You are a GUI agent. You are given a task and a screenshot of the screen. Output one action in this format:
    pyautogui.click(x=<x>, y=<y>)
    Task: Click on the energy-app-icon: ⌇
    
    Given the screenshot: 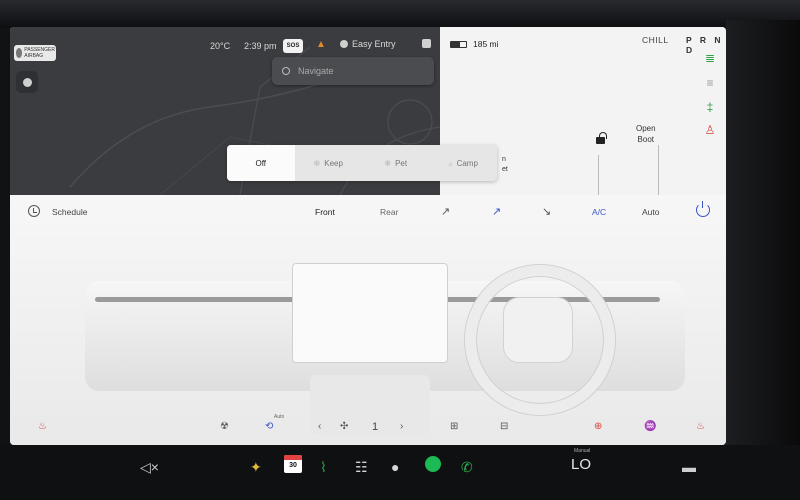 What is the action you would take?
    pyautogui.click(x=323, y=467)
    